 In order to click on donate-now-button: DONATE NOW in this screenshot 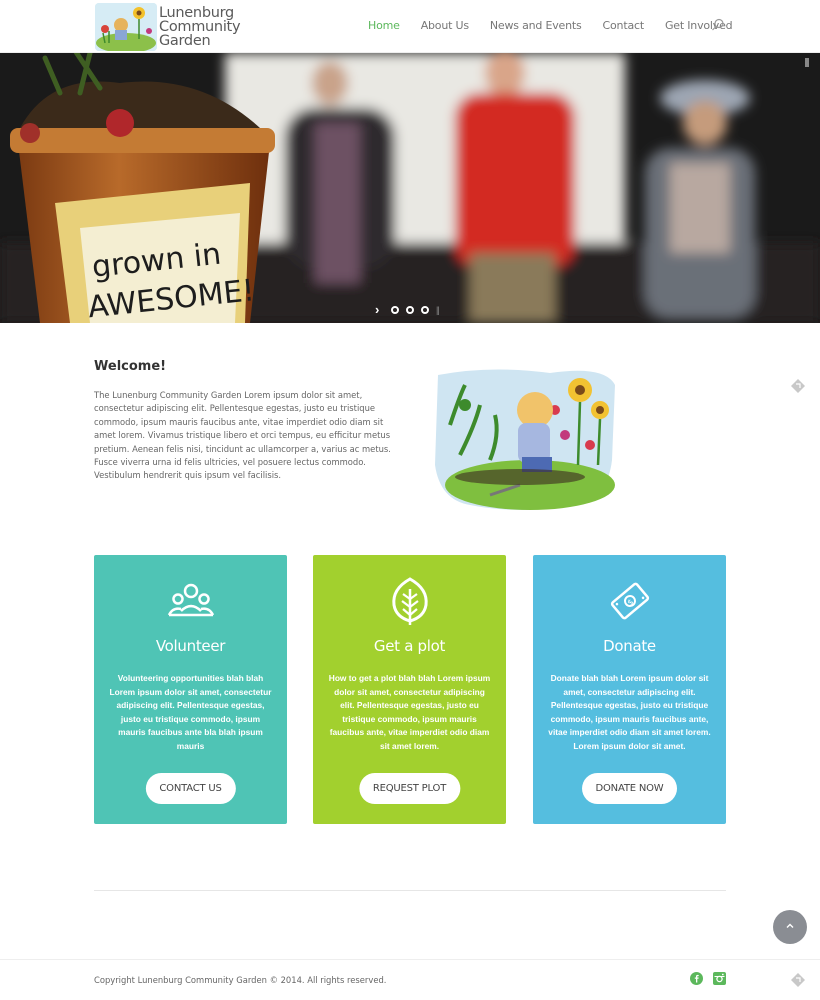, I will do `click(629, 788)`.